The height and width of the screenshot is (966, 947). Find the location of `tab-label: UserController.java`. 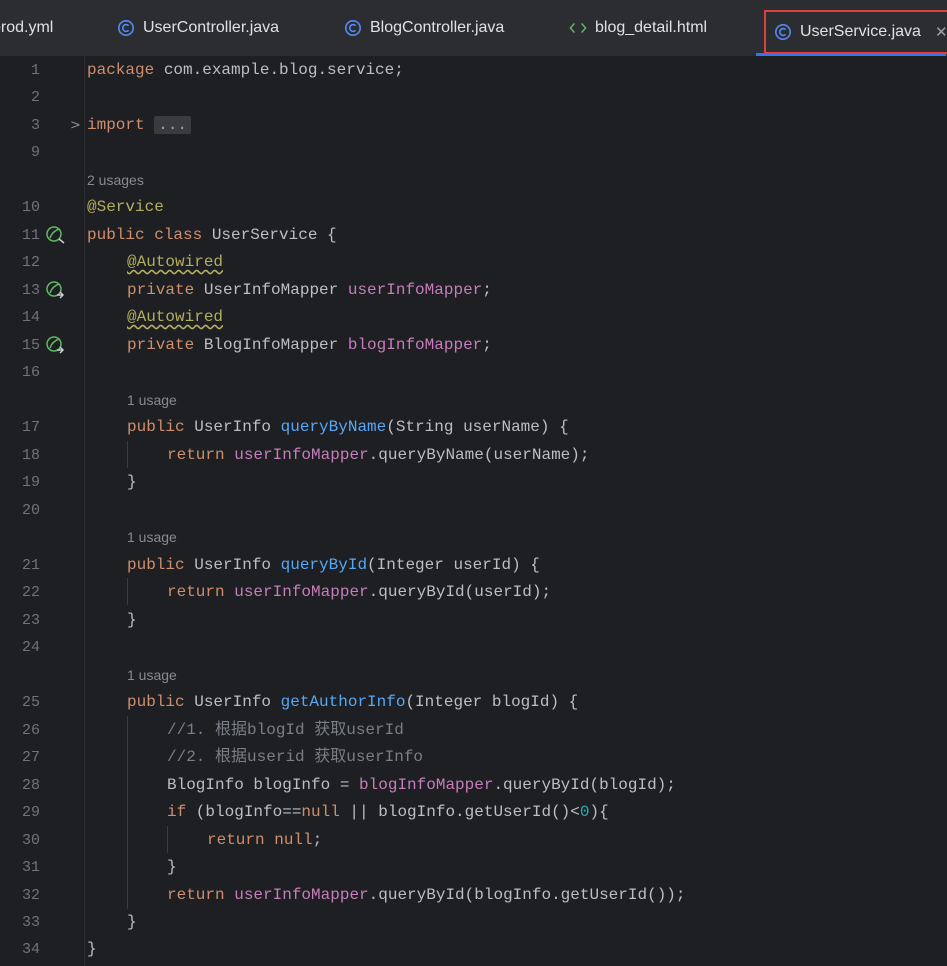

tab-label: UserController.java is located at coordinates (211, 27).